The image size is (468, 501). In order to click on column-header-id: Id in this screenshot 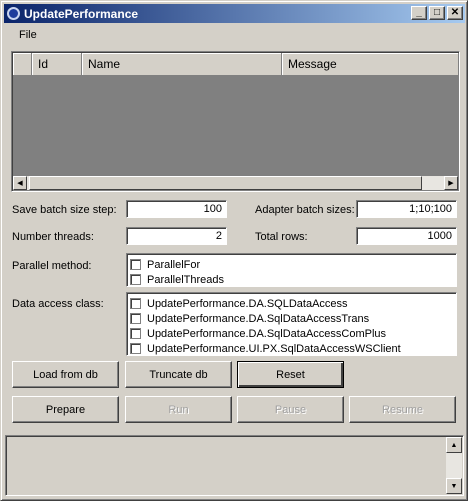, I will do `click(57, 64)`.